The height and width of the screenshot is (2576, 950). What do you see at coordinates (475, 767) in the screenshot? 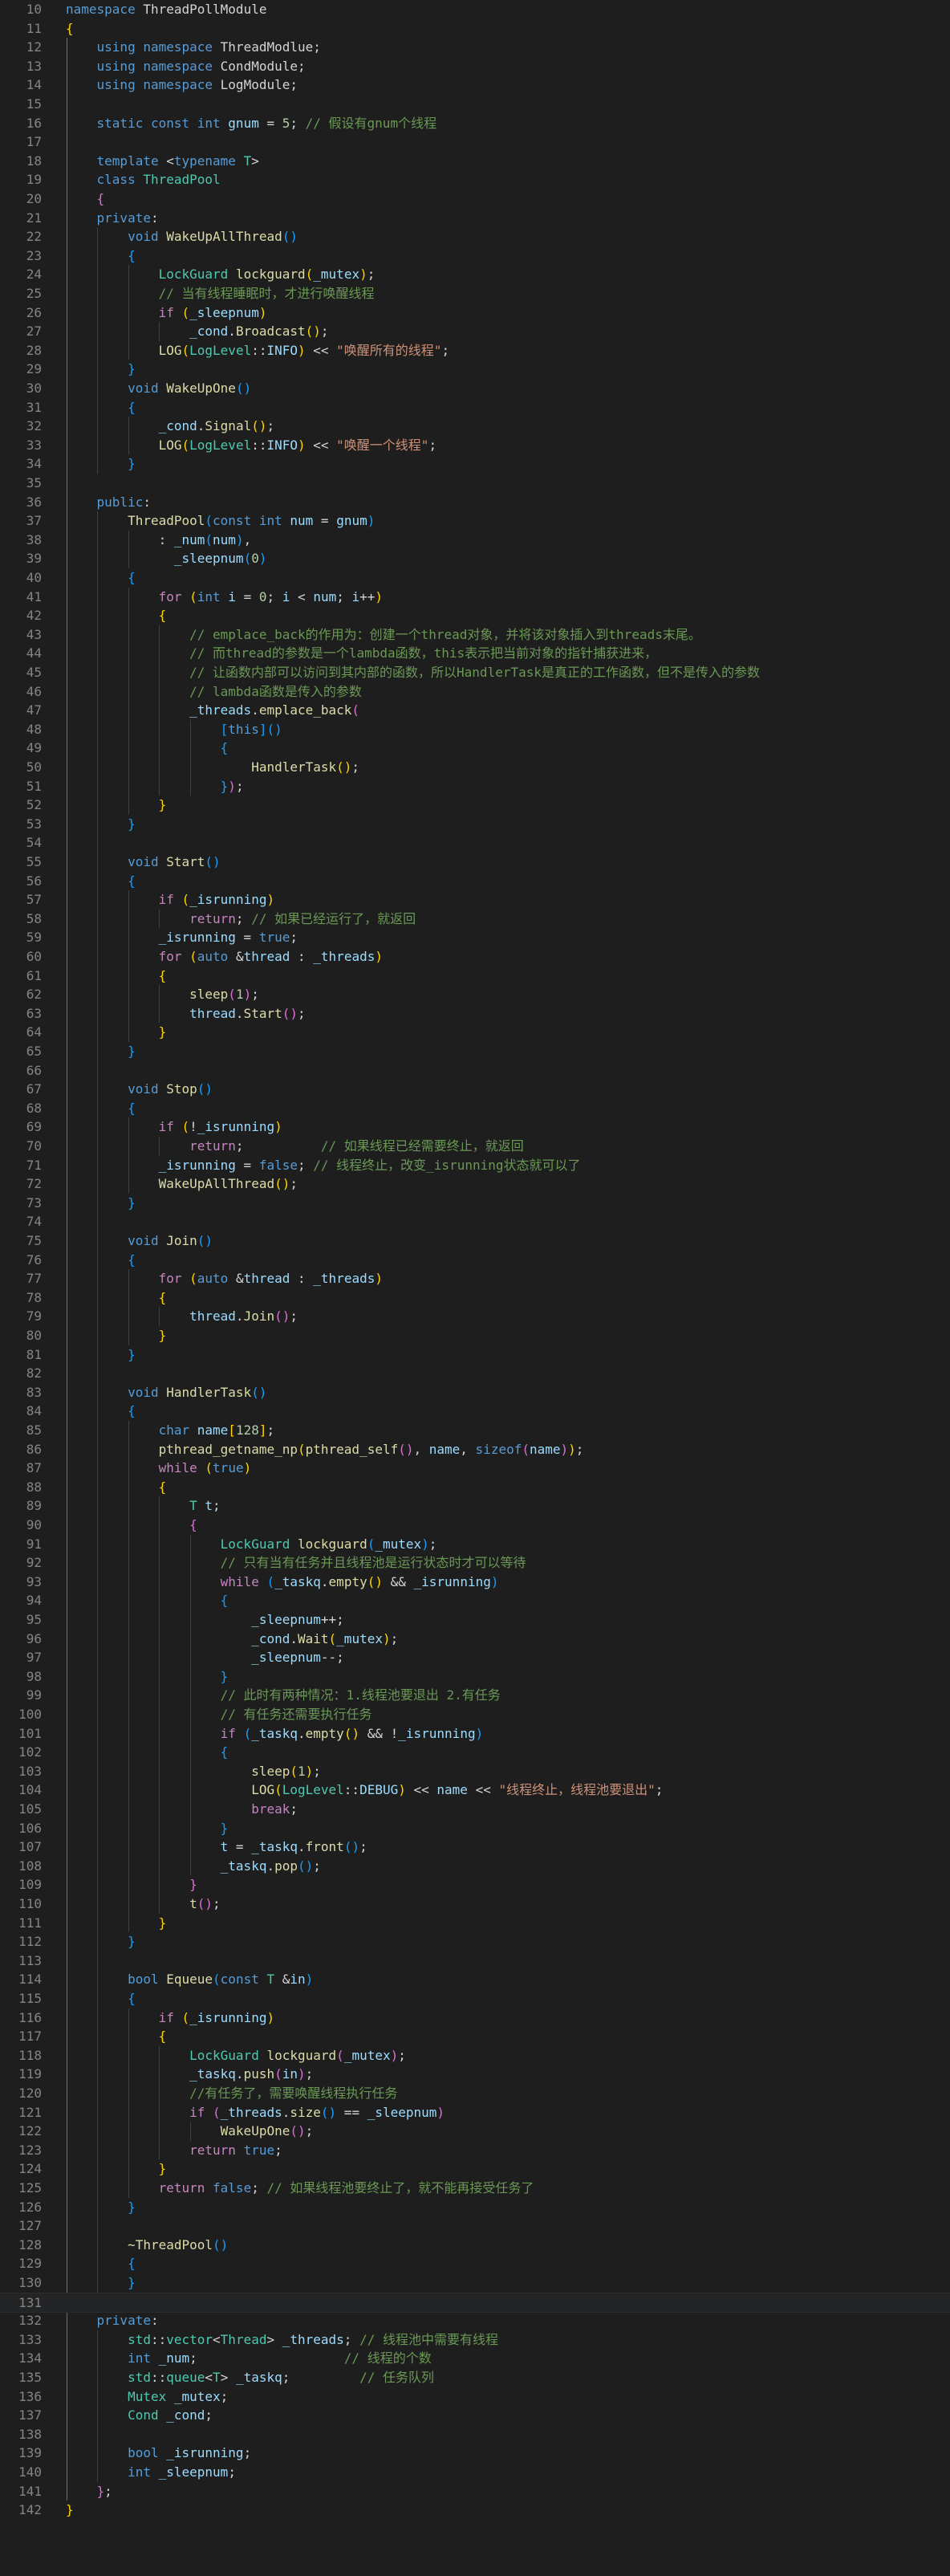
I see `code-line: 50 HandlerTask();` at bounding box center [475, 767].